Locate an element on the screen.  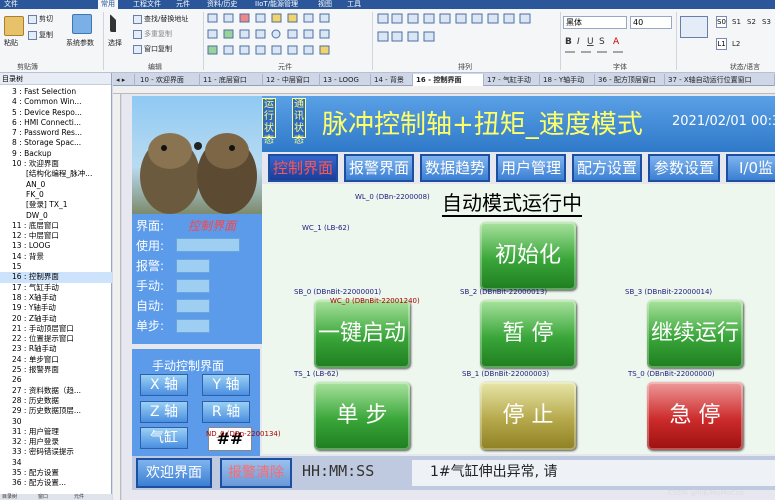
state-s2: S2 is located at coordinates (751, 22).